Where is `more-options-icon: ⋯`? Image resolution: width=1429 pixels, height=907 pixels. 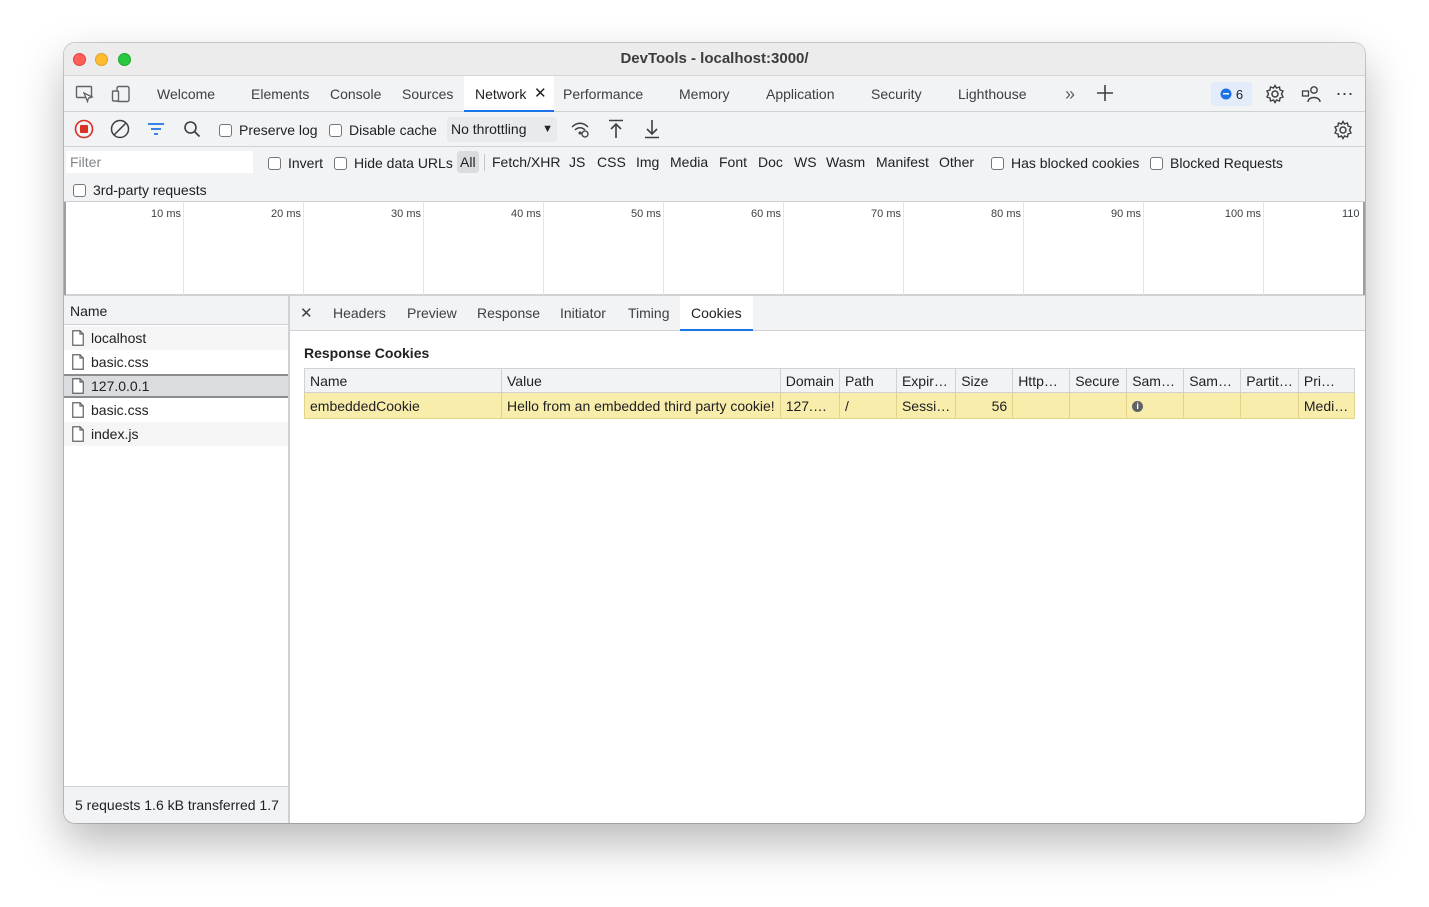 more-options-icon: ⋯ is located at coordinates (1345, 94).